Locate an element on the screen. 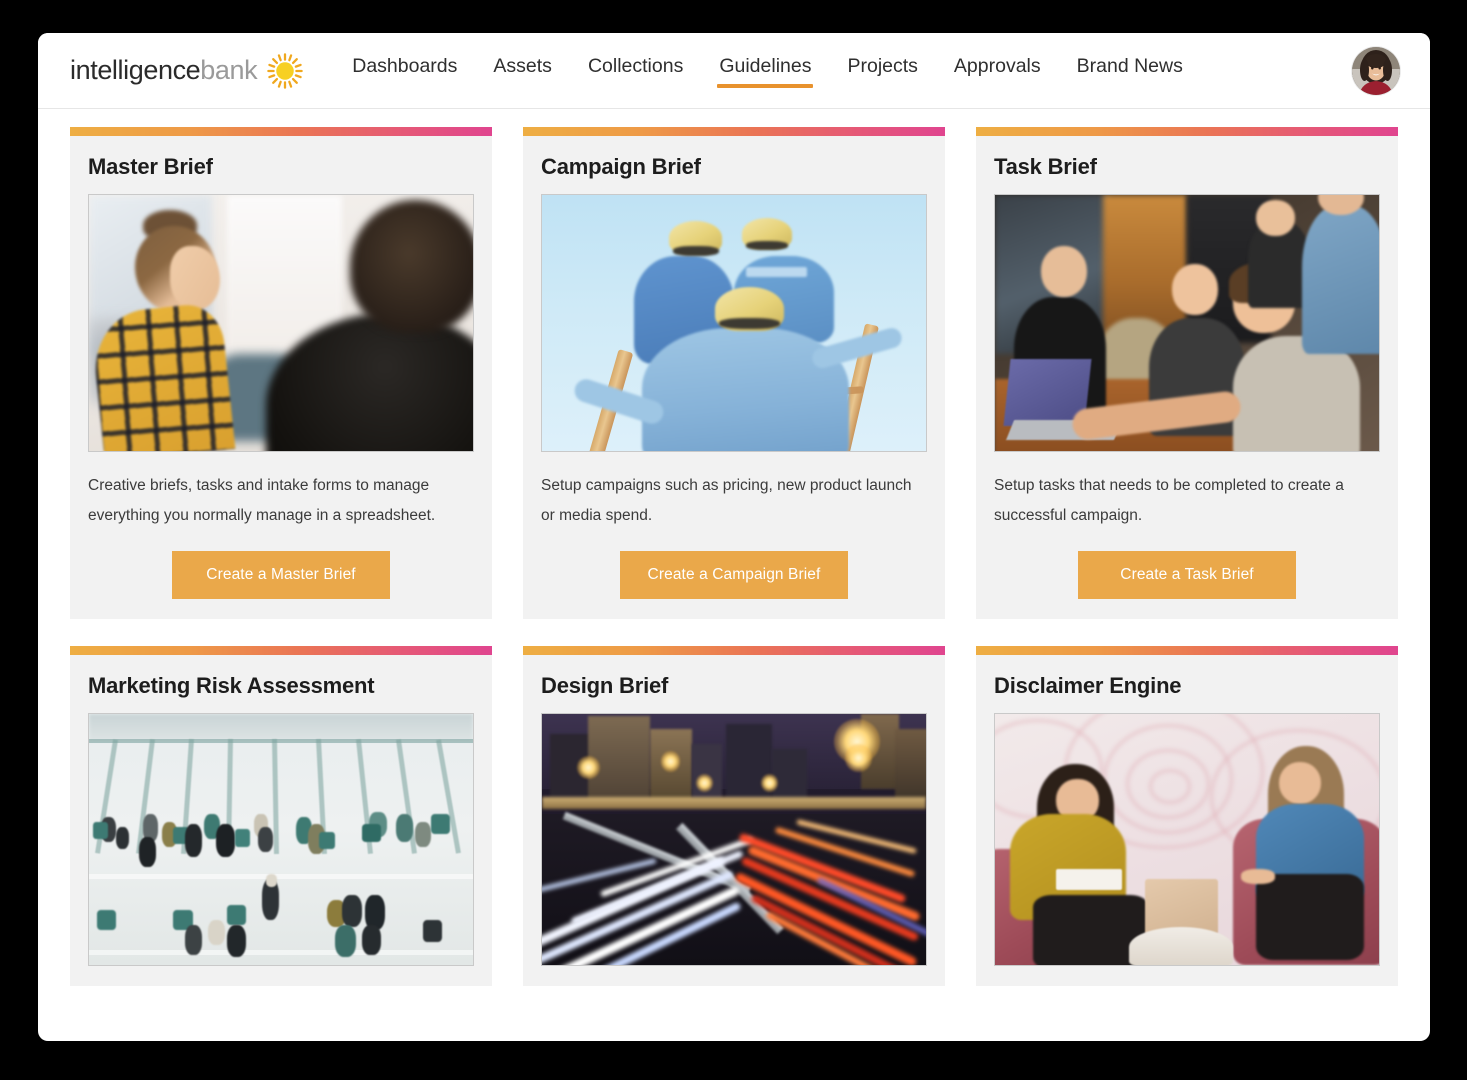 The height and width of the screenshot is (1080, 1467). card-title: Task Brief is located at coordinates (1045, 166).